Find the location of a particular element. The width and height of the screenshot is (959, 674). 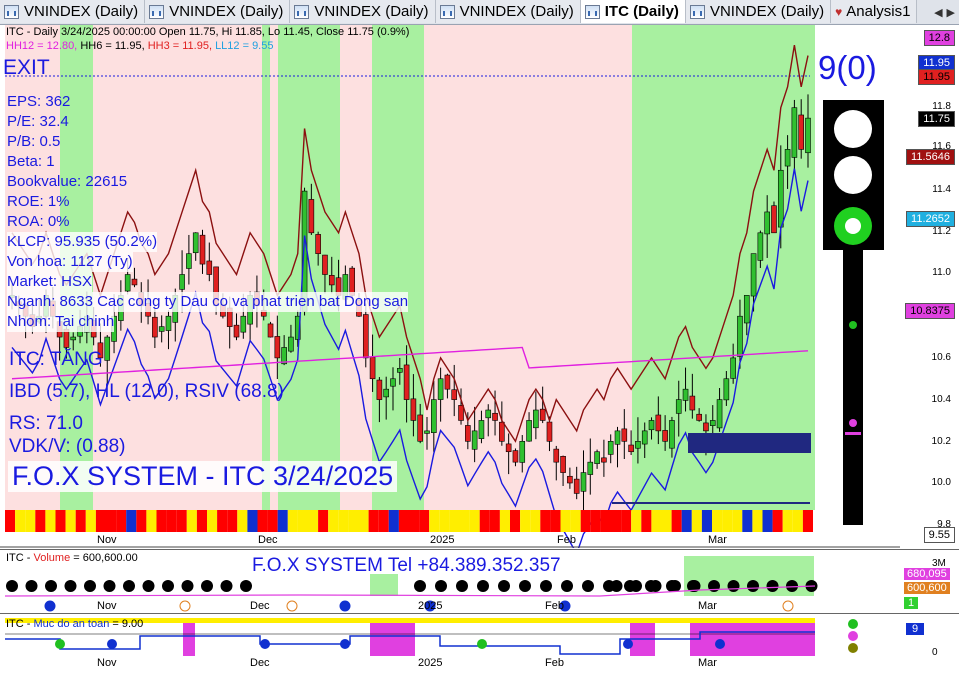

safety-title: ITC - Muc do an toan = 9.00 is located at coordinates (75, 624).